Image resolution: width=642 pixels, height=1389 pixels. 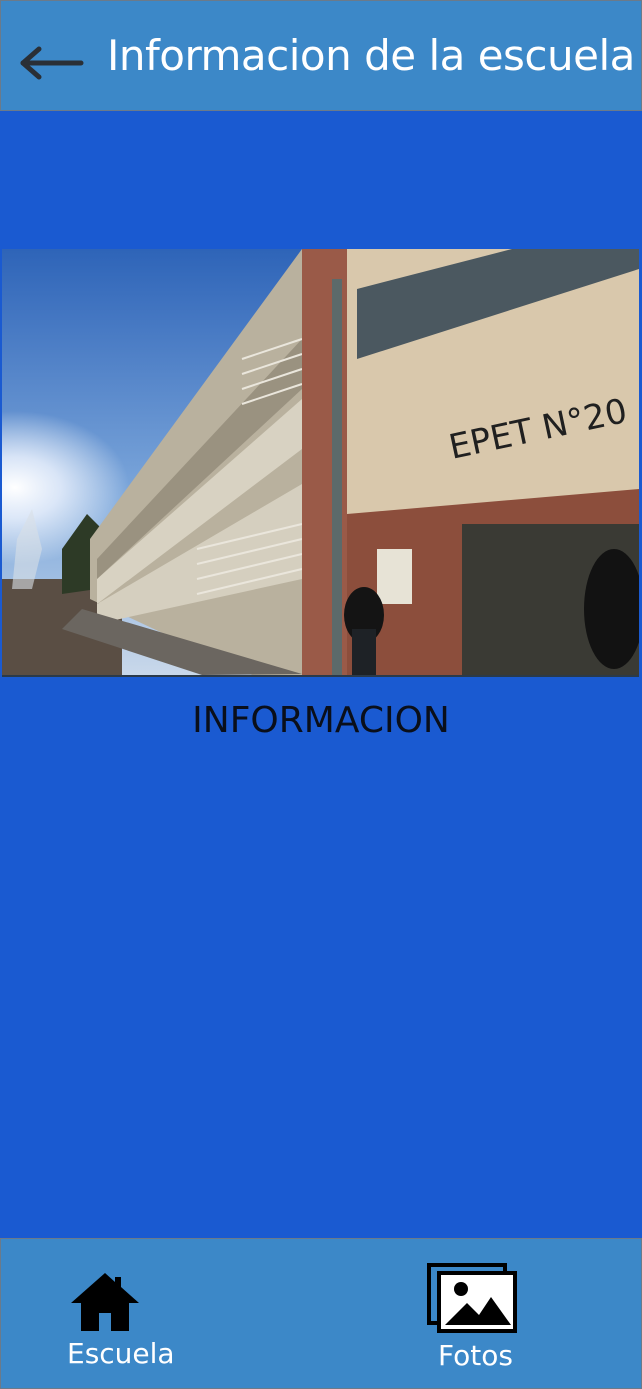 What do you see at coordinates (475, 1355) in the screenshot?
I see `nav-label-fotos: Fotos` at bounding box center [475, 1355].